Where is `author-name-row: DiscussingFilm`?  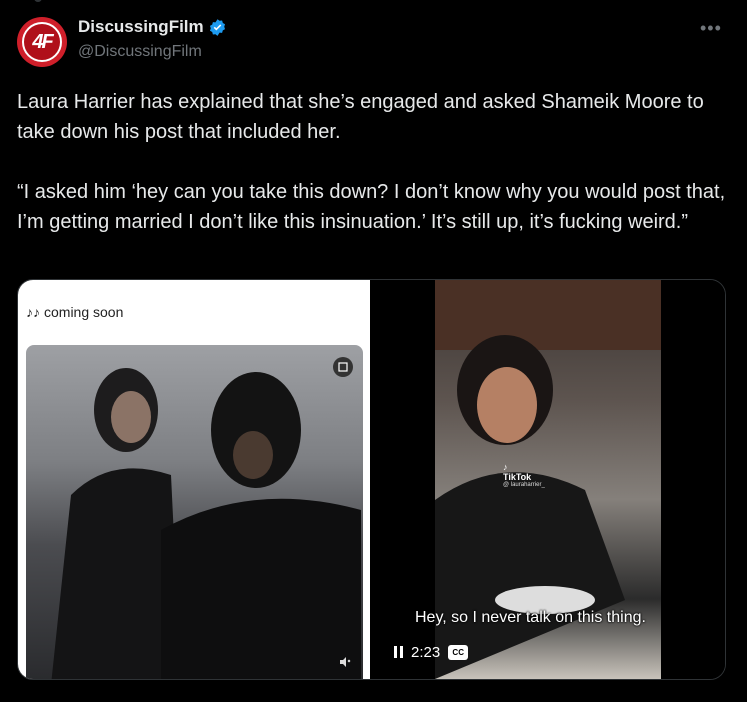 author-name-row: DiscussingFilm is located at coordinates (152, 27).